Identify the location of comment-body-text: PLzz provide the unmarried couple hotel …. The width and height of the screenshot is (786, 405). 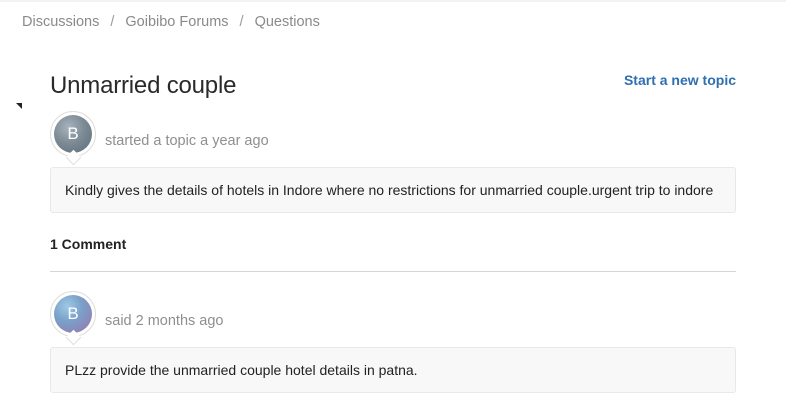
(241, 370).